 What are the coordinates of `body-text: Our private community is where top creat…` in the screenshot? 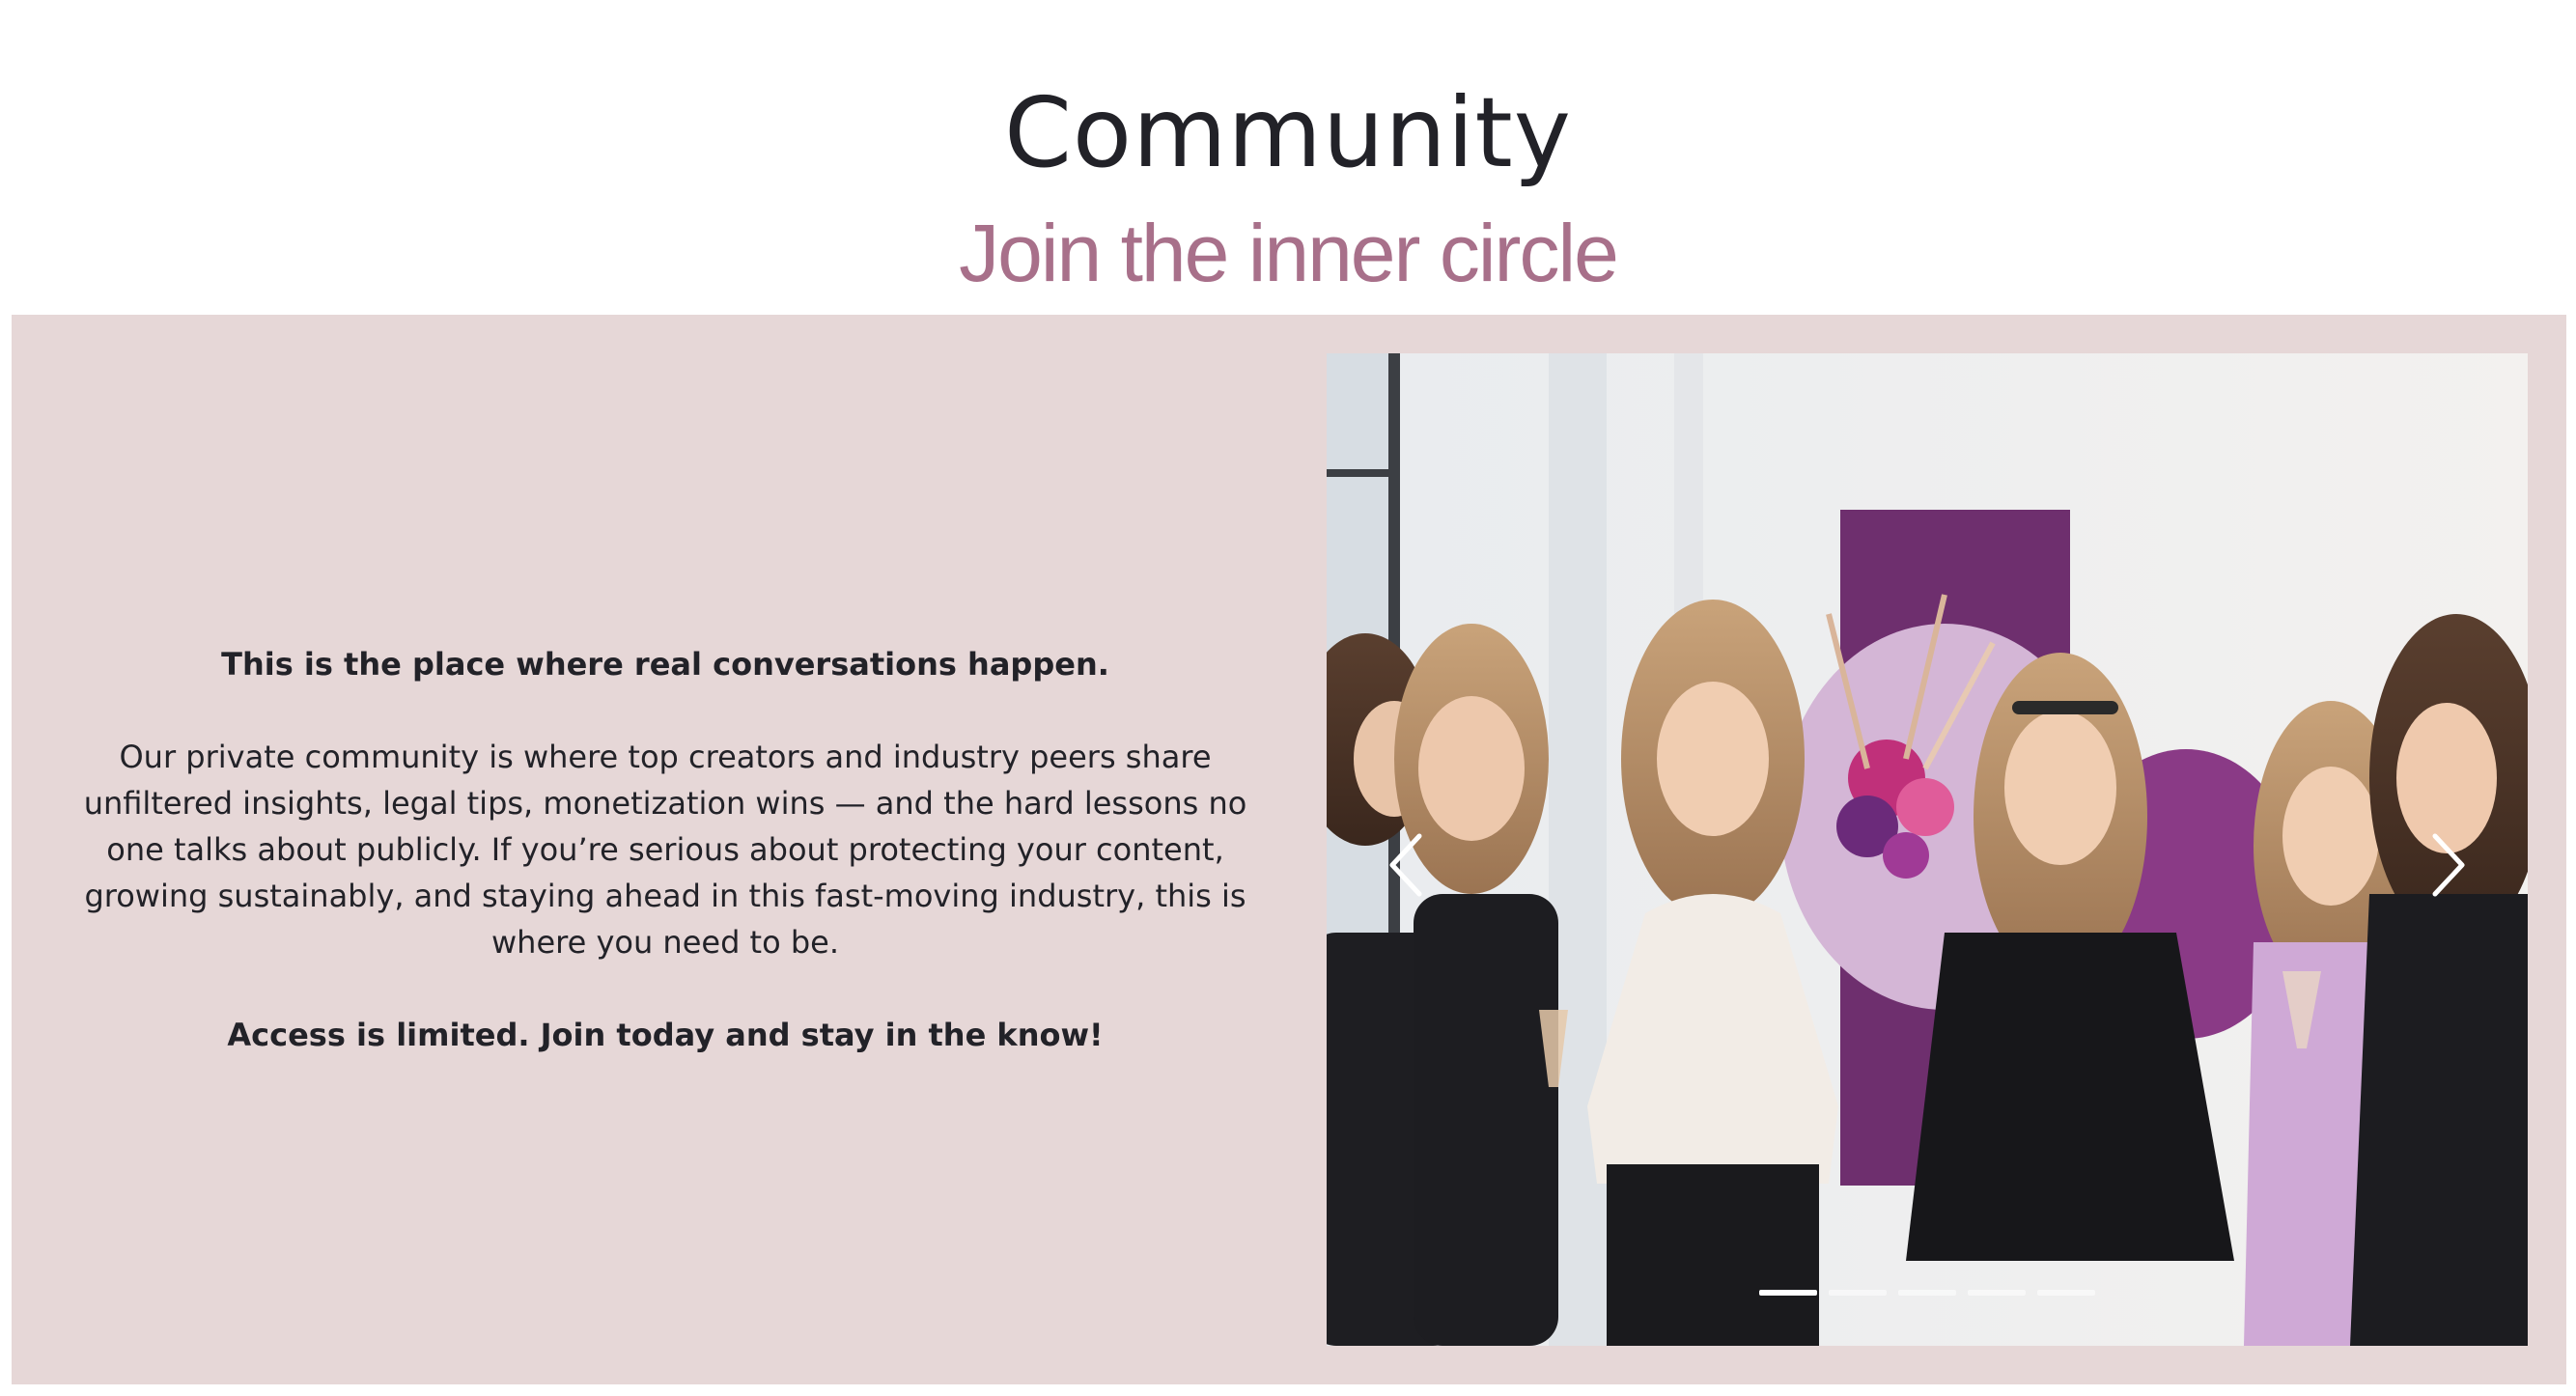 It's located at (665, 850).